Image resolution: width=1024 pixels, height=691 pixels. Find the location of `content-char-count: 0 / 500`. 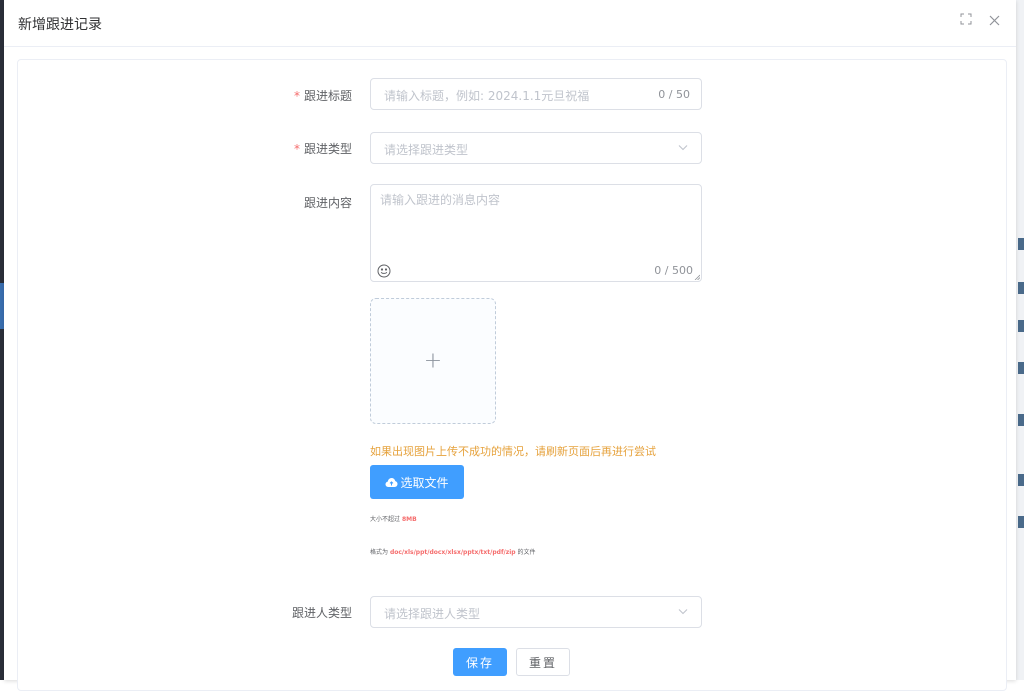

content-char-count: 0 / 500 is located at coordinates (673, 270).